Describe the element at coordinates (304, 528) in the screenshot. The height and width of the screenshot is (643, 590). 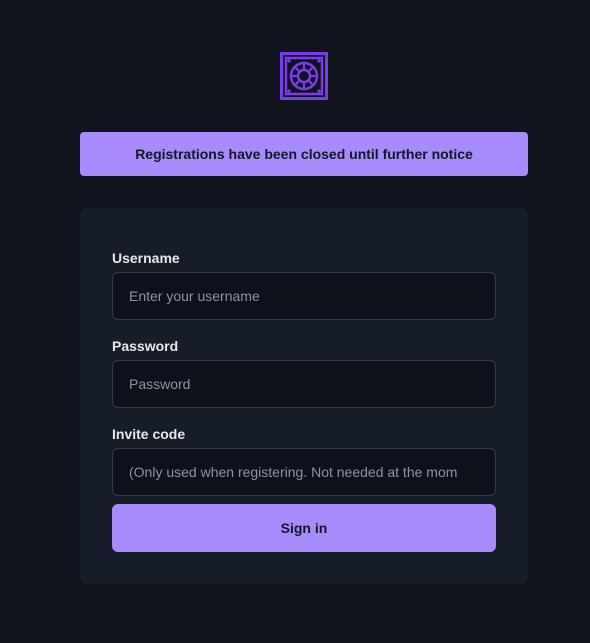
I see `sign-in-button: Sign in` at that location.